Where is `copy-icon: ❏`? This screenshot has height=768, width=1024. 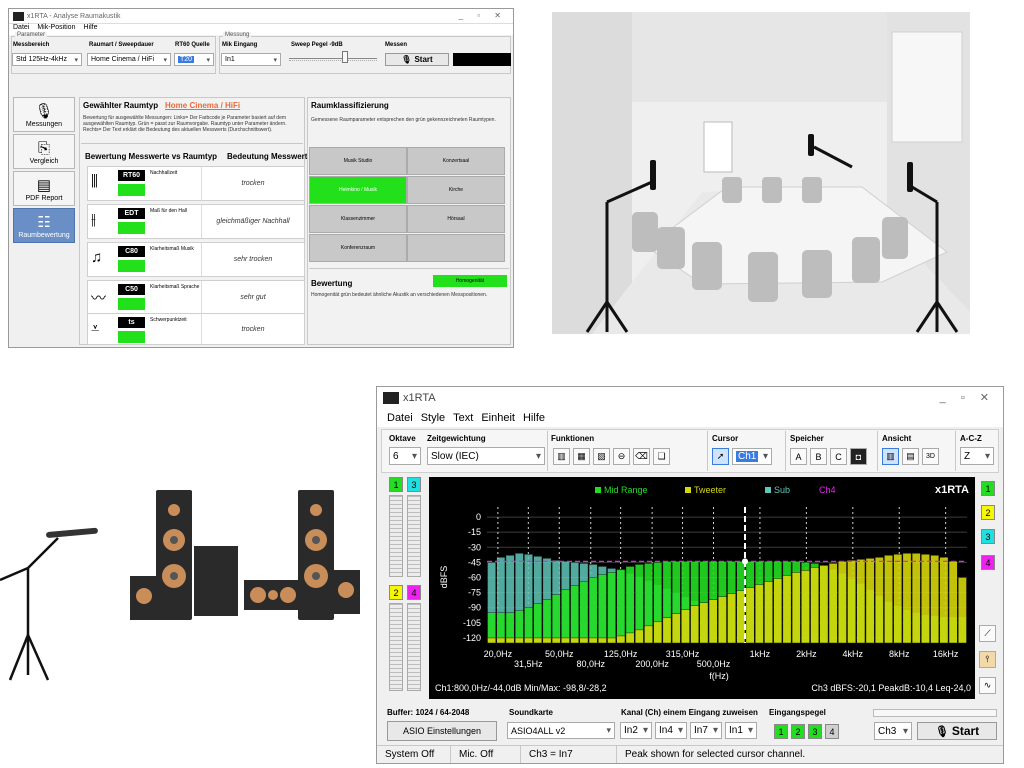
copy-icon: ❏ is located at coordinates (661, 456).